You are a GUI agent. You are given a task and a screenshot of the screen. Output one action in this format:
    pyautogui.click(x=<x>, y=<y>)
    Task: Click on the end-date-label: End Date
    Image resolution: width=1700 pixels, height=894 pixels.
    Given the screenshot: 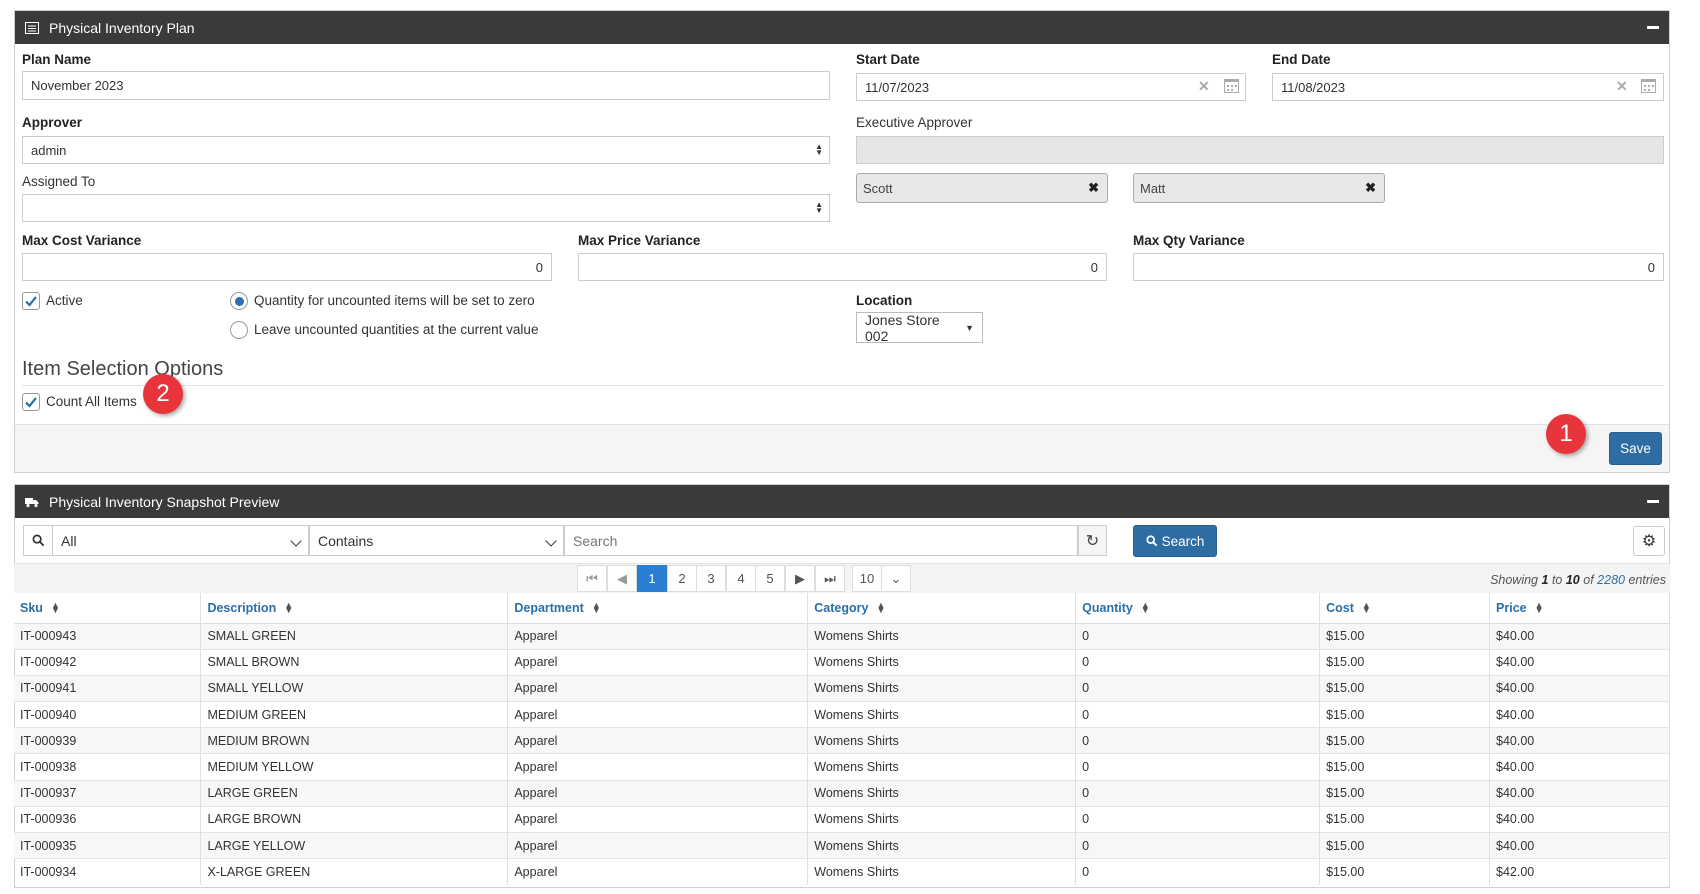 What is the action you would take?
    pyautogui.click(x=1301, y=59)
    